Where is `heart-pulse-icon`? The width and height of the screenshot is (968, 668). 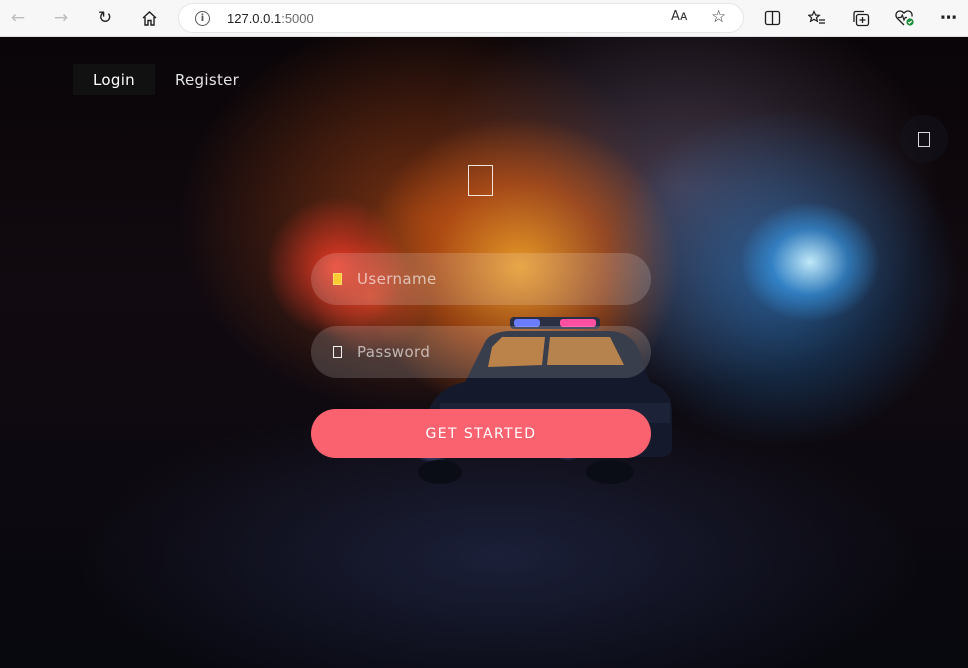
heart-pulse-icon is located at coordinates (904, 18).